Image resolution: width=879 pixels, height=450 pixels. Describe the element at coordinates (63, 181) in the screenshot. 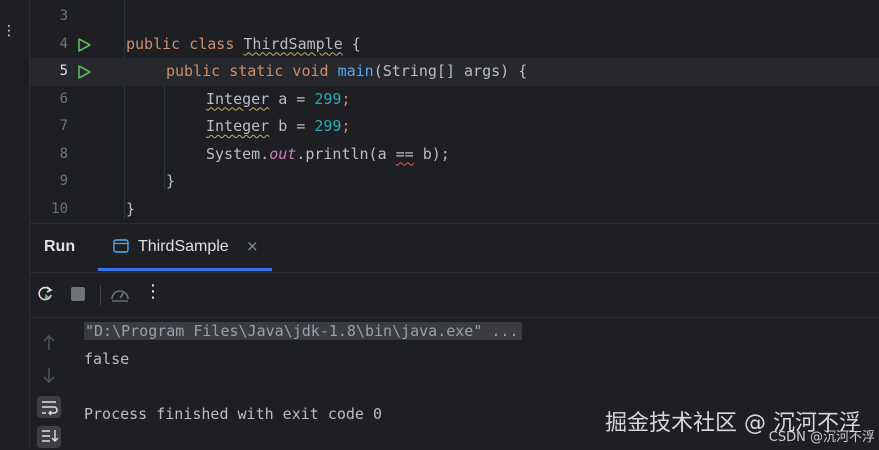

I see `line-number: 9` at that location.